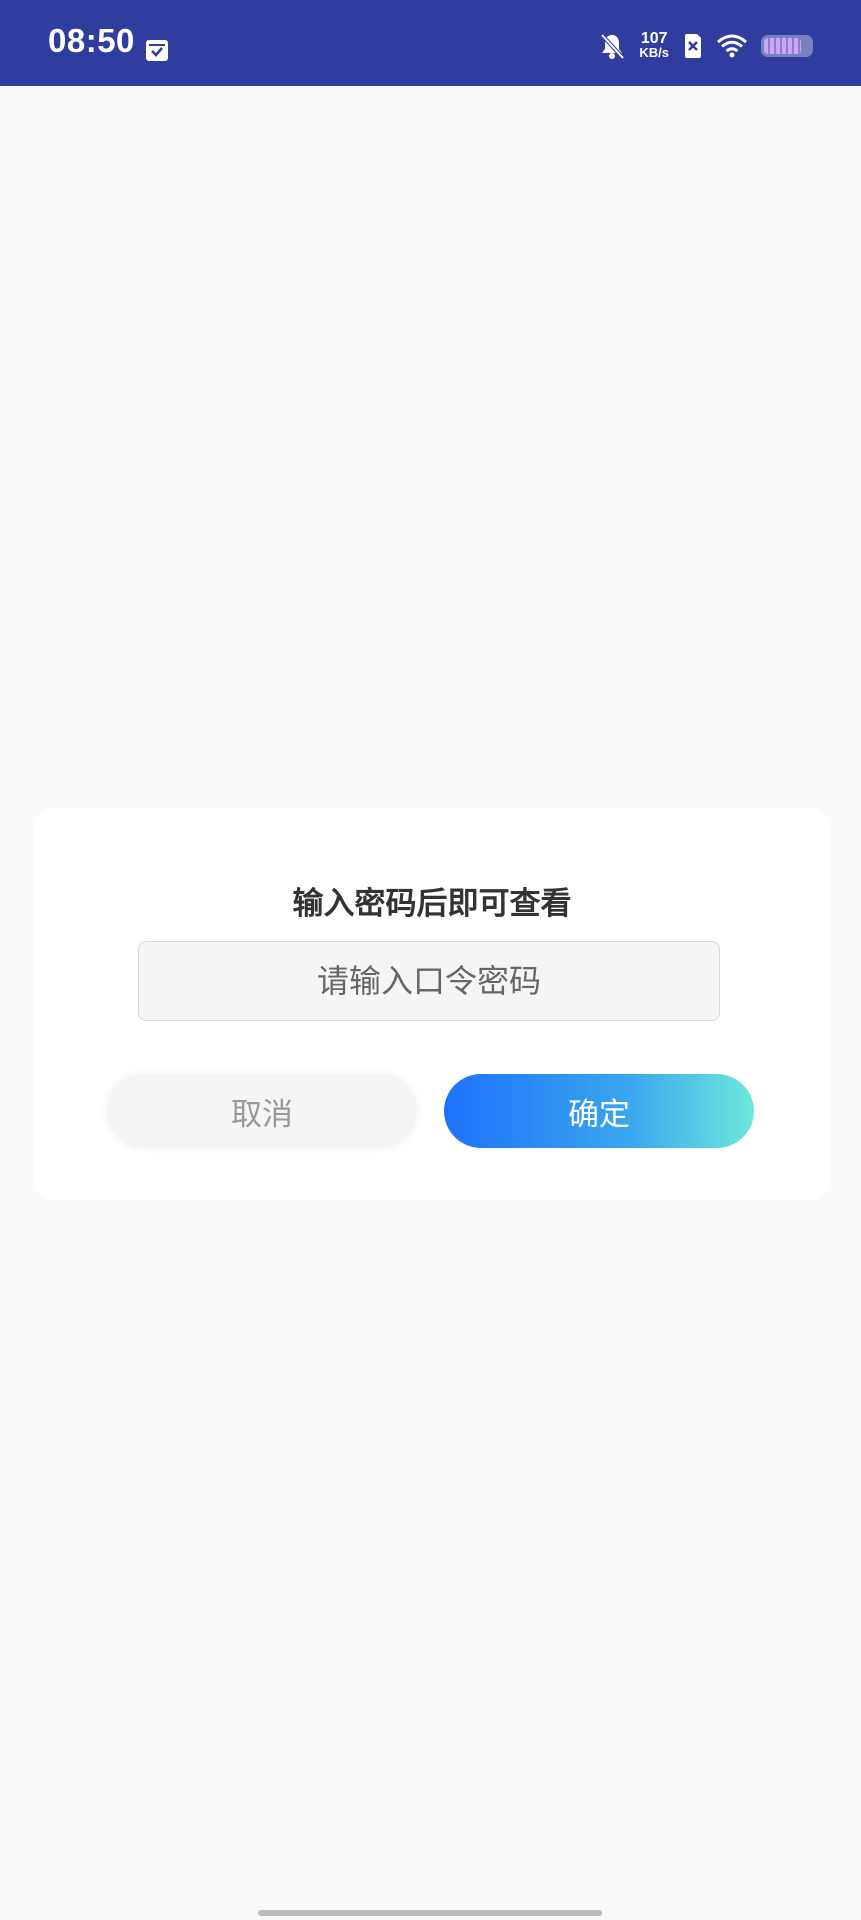 The width and height of the screenshot is (861, 1920). What do you see at coordinates (732, 46) in the screenshot?
I see `wifi-icon` at bounding box center [732, 46].